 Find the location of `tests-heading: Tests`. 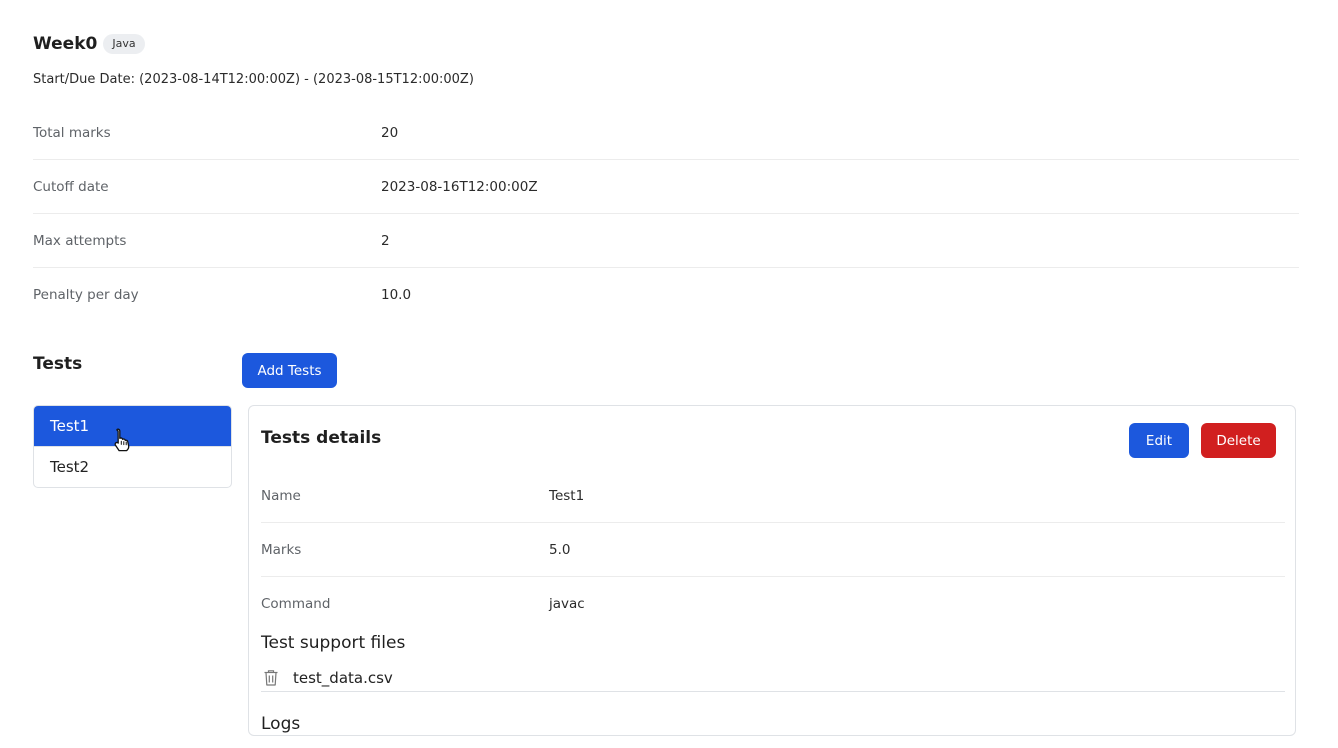

tests-heading: Tests is located at coordinates (58, 364).